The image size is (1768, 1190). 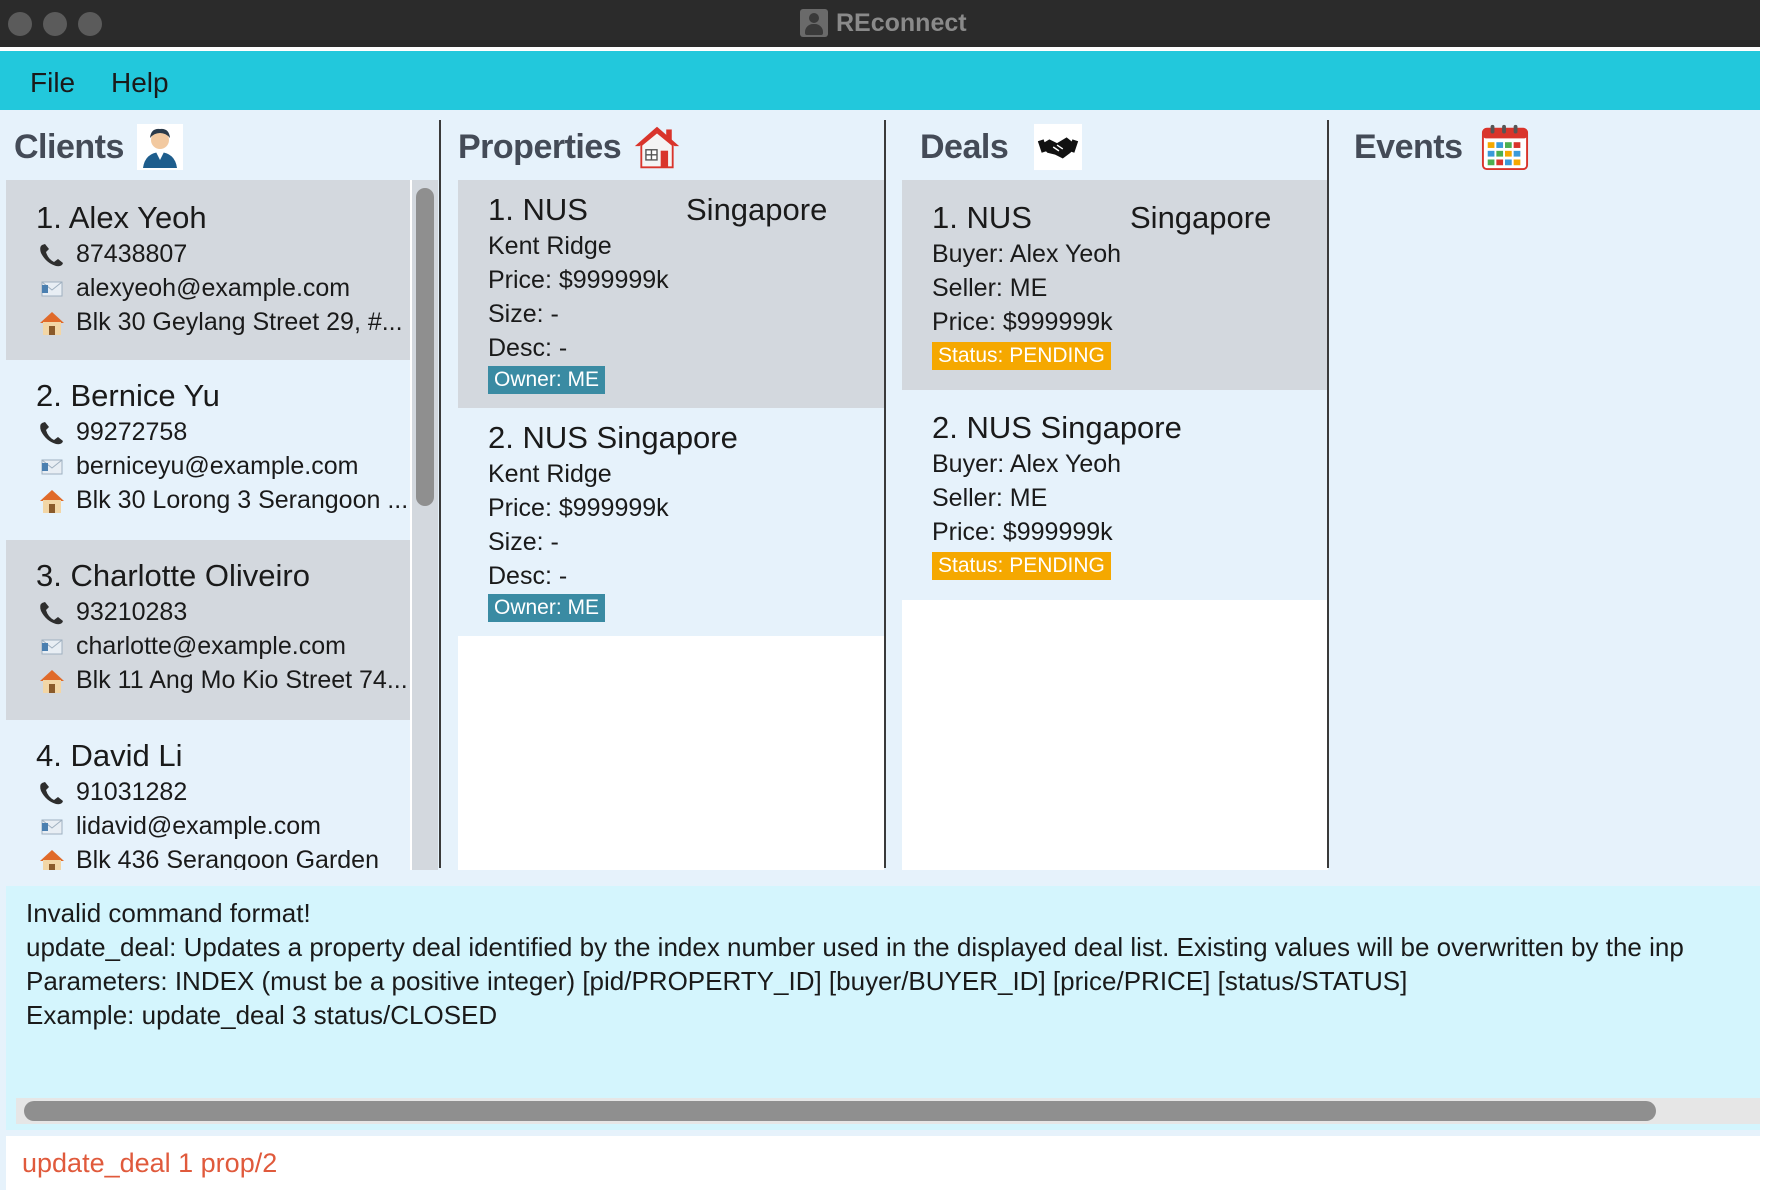 I want to click on person-icon, so click(x=160, y=147).